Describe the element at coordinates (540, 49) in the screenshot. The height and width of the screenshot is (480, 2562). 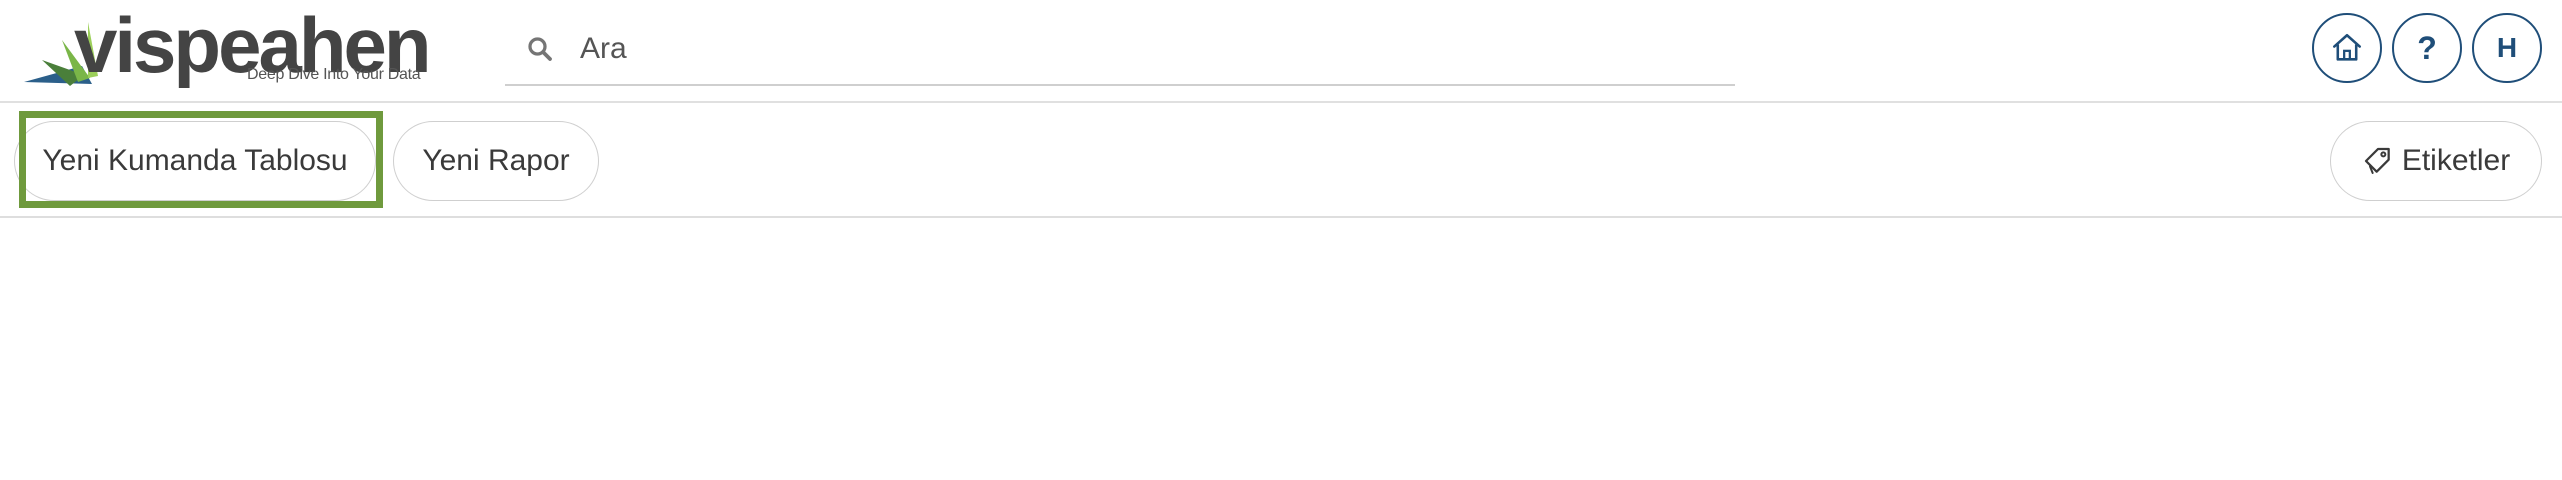
I see `search-icon` at that location.